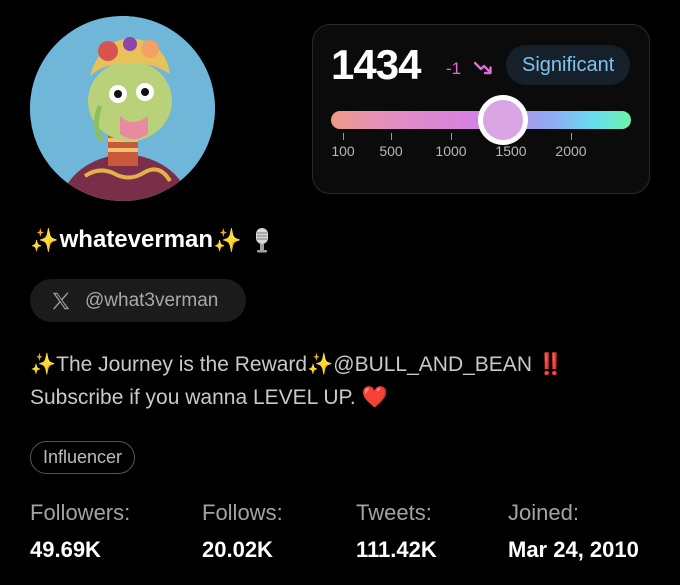 The width and height of the screenshot is (680, 585). Describe the element at coordinates (396, 549) in the screenshot. I see `stat-value: 111.42K` at that location.